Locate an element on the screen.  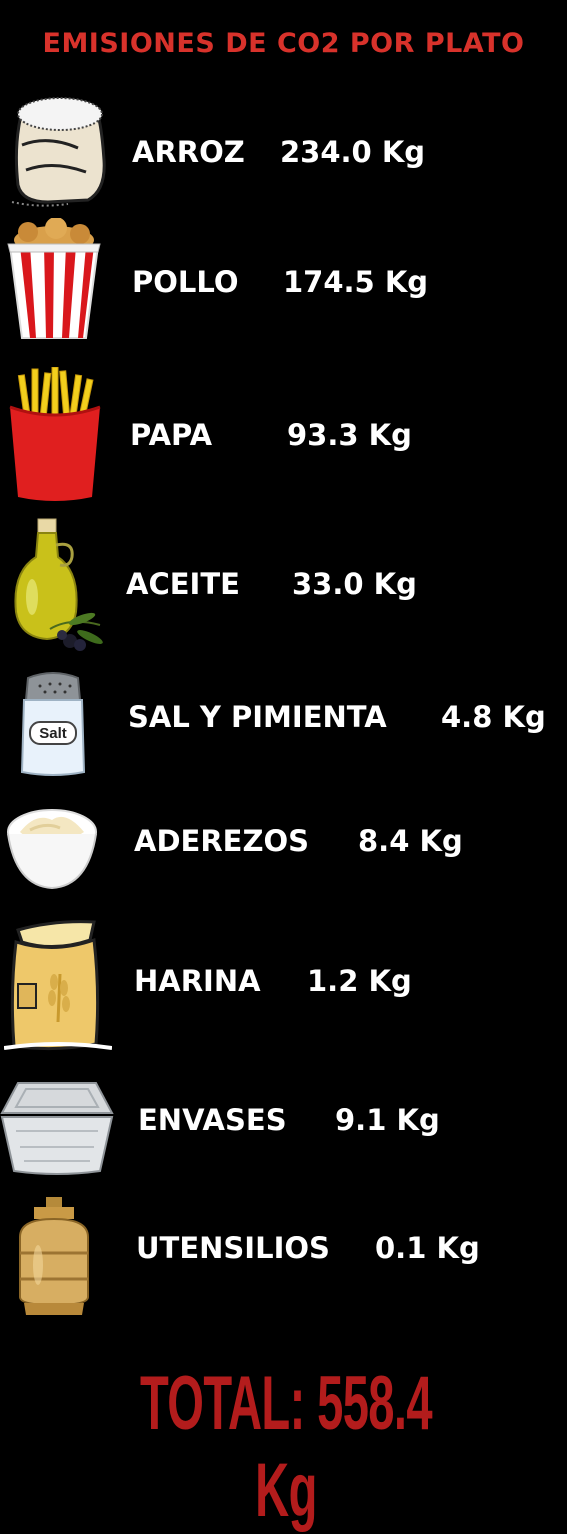
item-label: ACEITE is located at coordinates (183, 584).